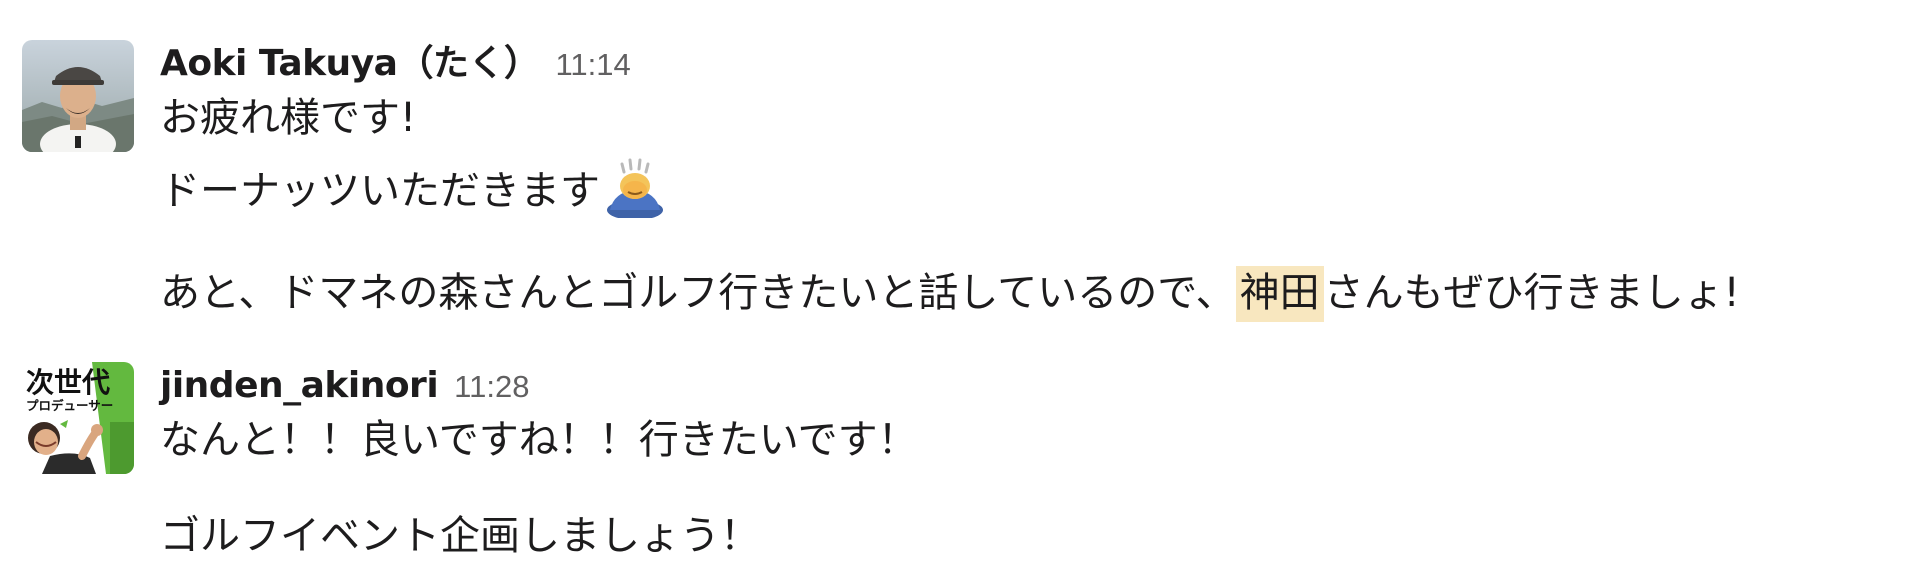 This screenshot has height=587, width=1920. What do you see at coordinates (950, 195) in the screenshot?
I see `message-text-line: ドーナッツいただきます` at bounding box center [950, 195].